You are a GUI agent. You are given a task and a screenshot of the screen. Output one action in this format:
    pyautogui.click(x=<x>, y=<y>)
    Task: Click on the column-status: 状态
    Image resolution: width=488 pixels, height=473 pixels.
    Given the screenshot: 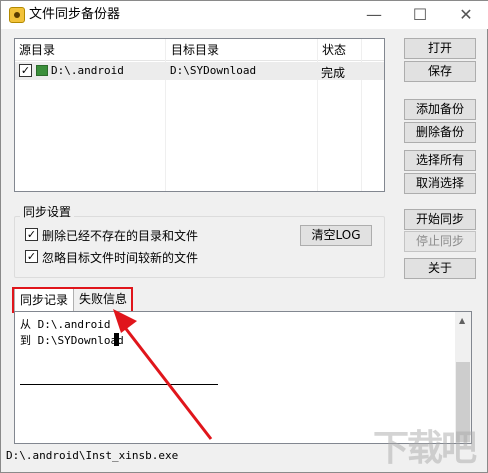 What is the action you would take?
    pyautogui.click(x=348, y=50)
    